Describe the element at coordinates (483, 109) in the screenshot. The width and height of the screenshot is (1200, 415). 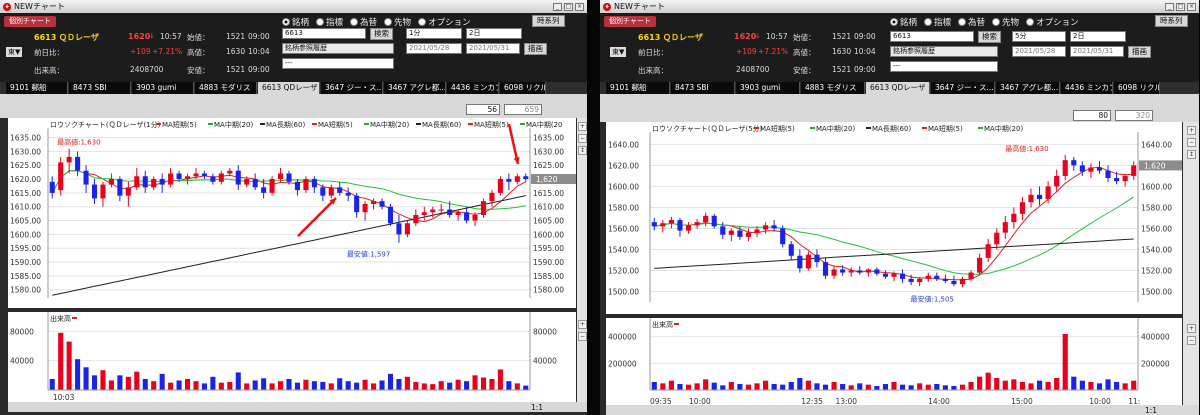
I see `page-current-input: 56` at that location.